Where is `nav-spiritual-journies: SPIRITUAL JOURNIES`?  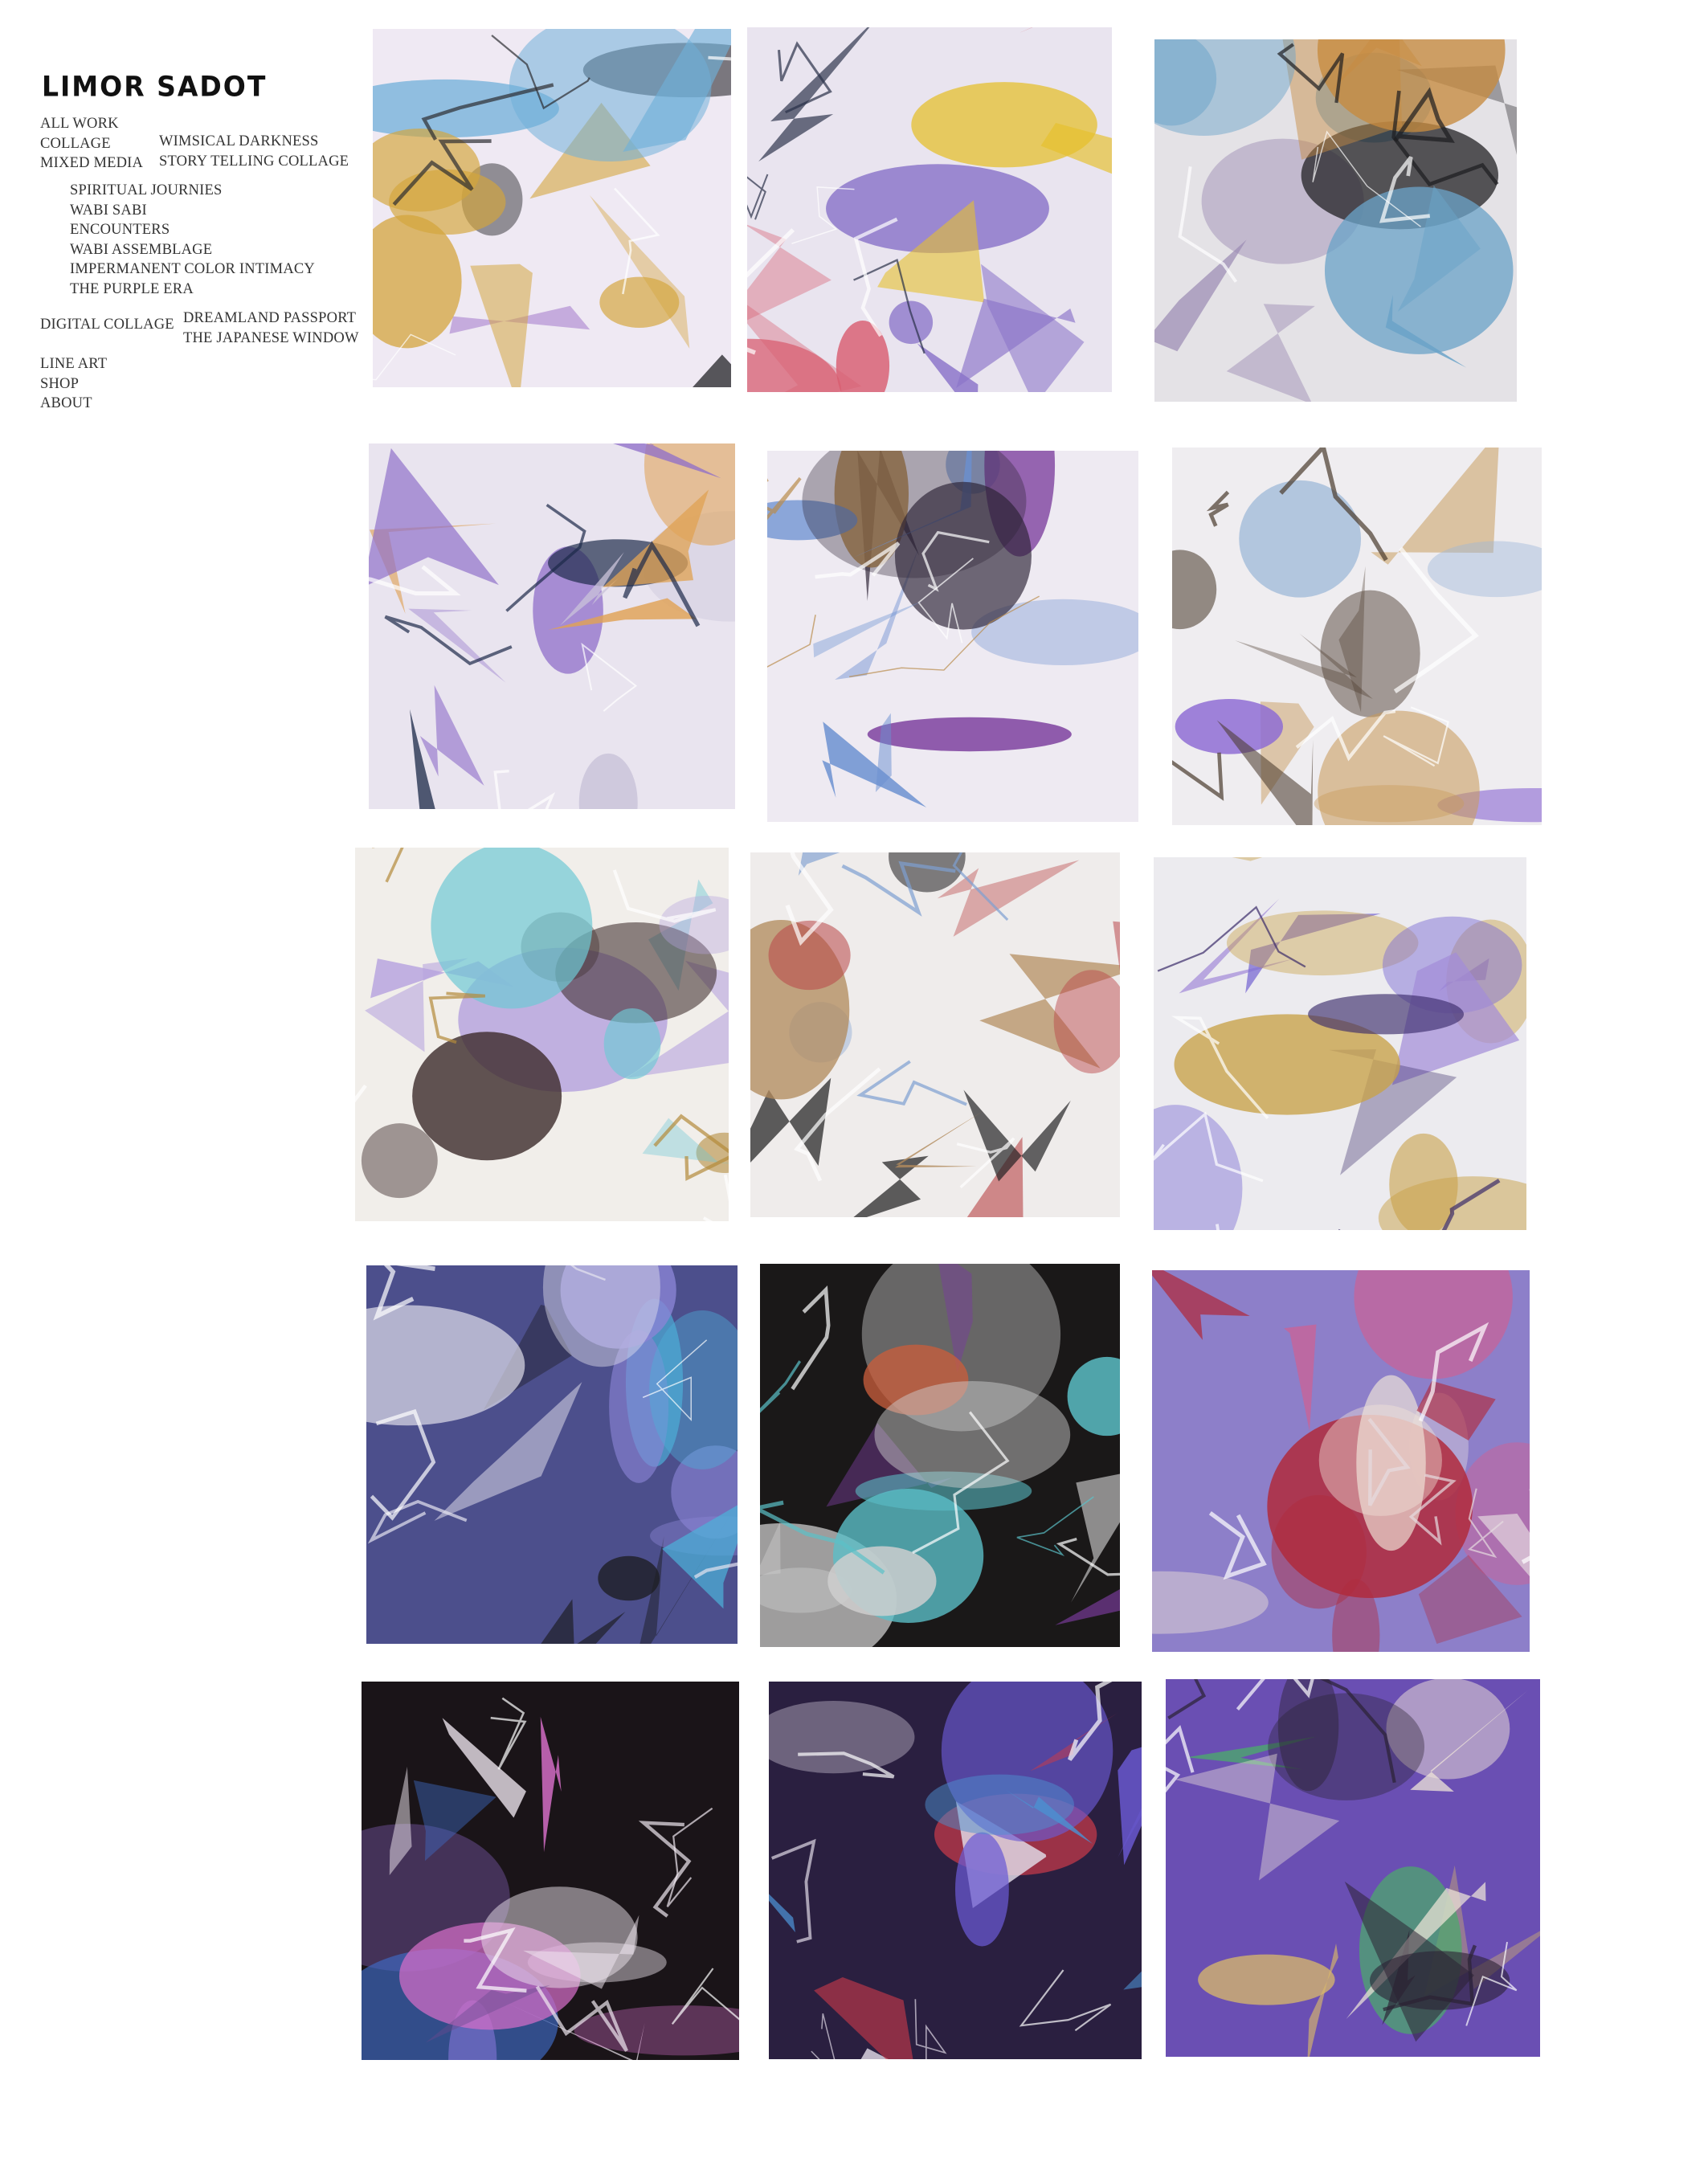
nav-spiritual-journies: SPIRITUAL JOURNIES is located at coordinates (192, 191).